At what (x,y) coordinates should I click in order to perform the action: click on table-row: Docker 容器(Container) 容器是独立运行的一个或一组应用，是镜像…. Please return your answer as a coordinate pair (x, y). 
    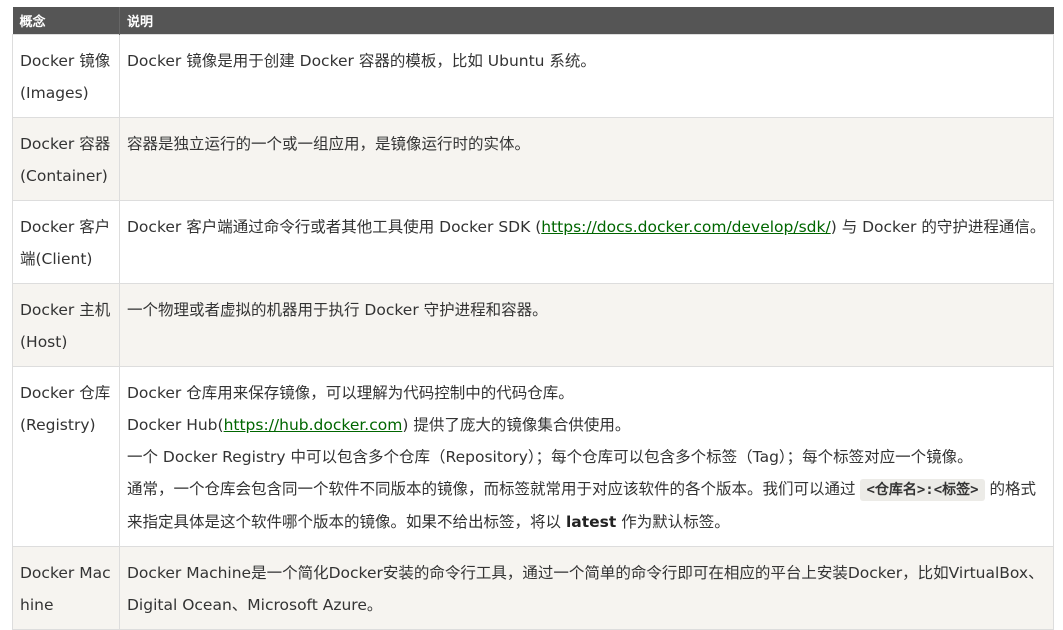
    Looking at the image, I should click on (533, 158).